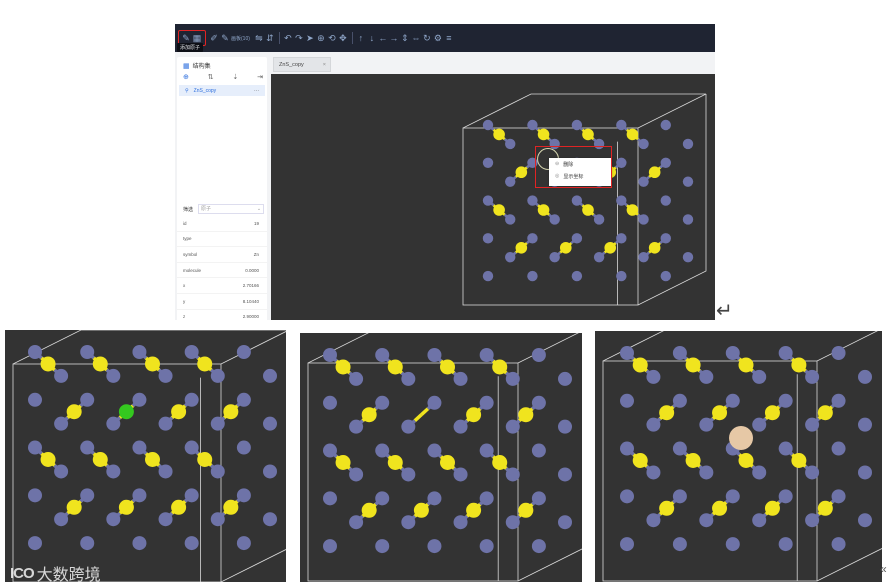 The width and height of the screenshot is (889, 588). Describe the element at coordinates (235, 77) in the screenshot. I see `sort-desc-icon: ⇣` at that location.